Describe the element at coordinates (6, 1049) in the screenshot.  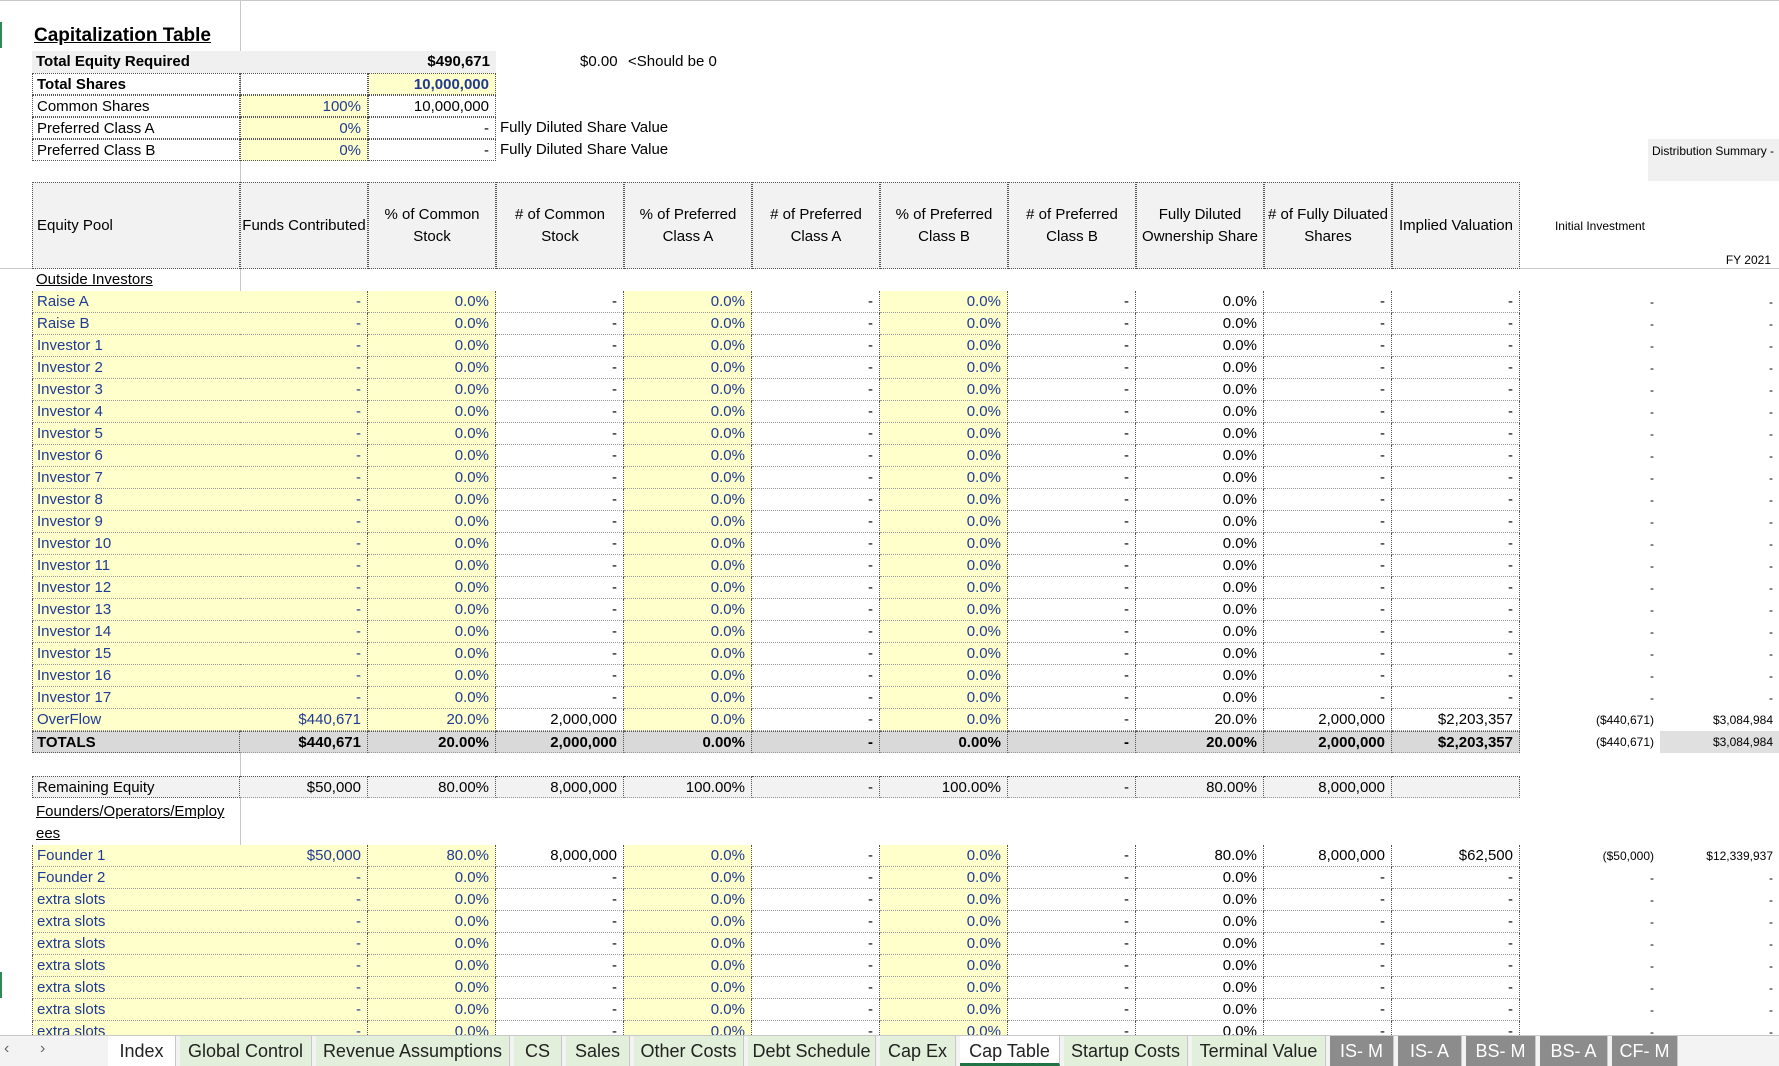
I see `chevron-left-icon: ‹` at that location.